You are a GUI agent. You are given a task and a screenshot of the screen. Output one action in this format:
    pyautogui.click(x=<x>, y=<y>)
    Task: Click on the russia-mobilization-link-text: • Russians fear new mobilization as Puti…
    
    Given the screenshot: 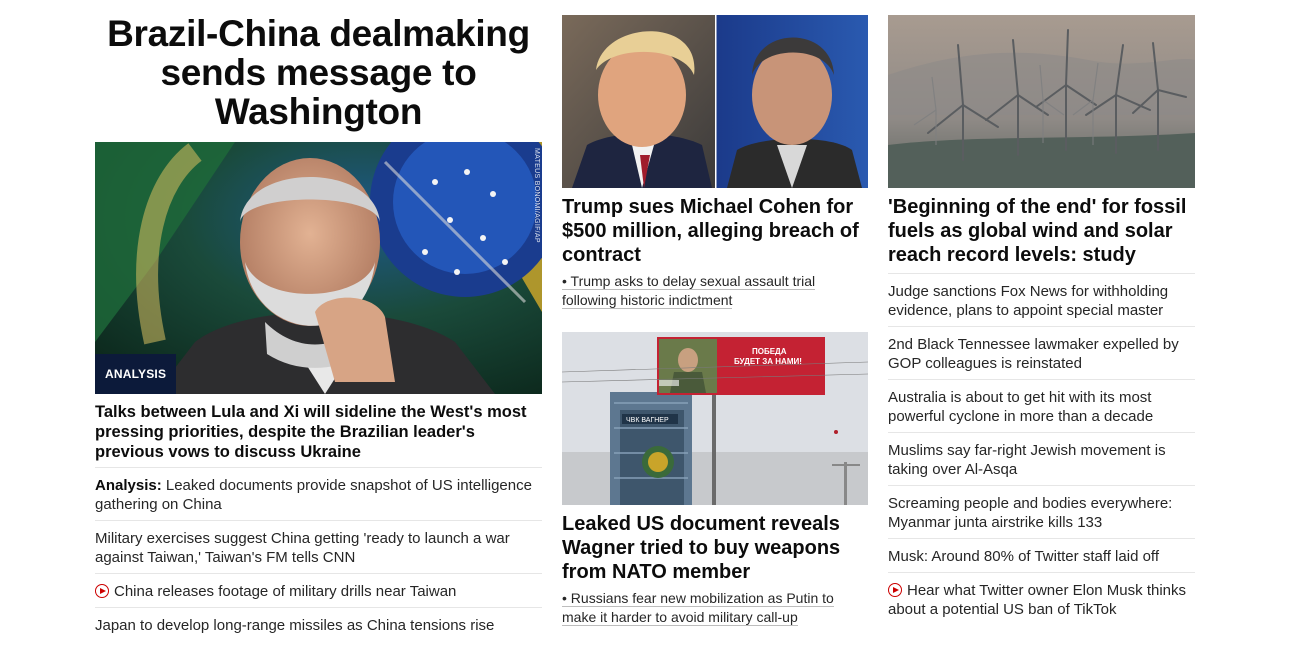 What is the action you would take?
    pyautogui.click(x=698, y=608)
    